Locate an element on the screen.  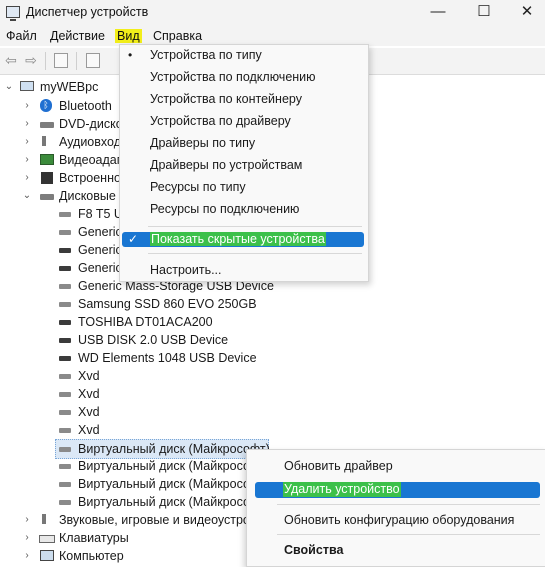
scan-hardware-changes-item: Обновить конфигурацию оборудования is located at coordinates (396, 520).